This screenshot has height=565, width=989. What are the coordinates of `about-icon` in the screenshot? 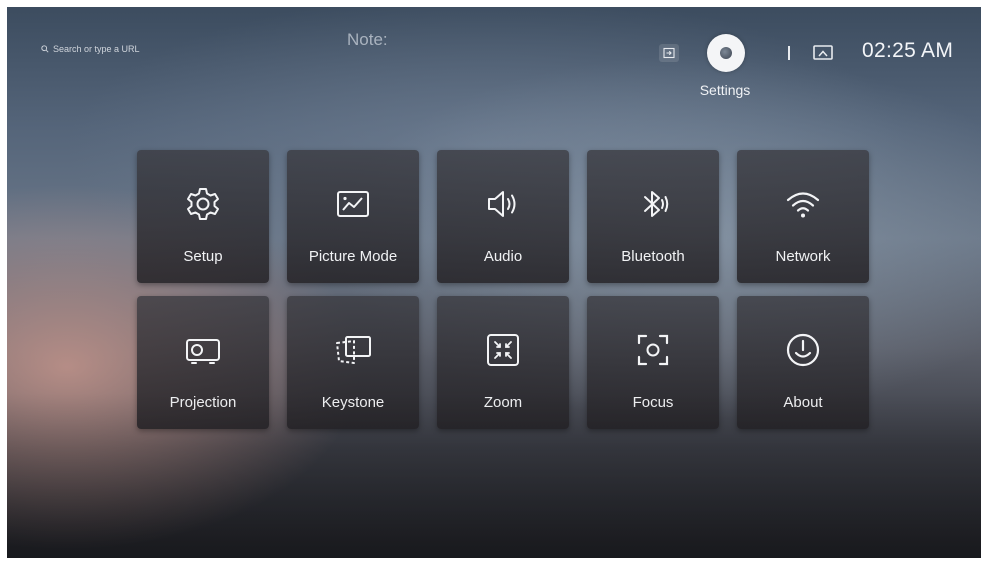 It's located at (803, 350).